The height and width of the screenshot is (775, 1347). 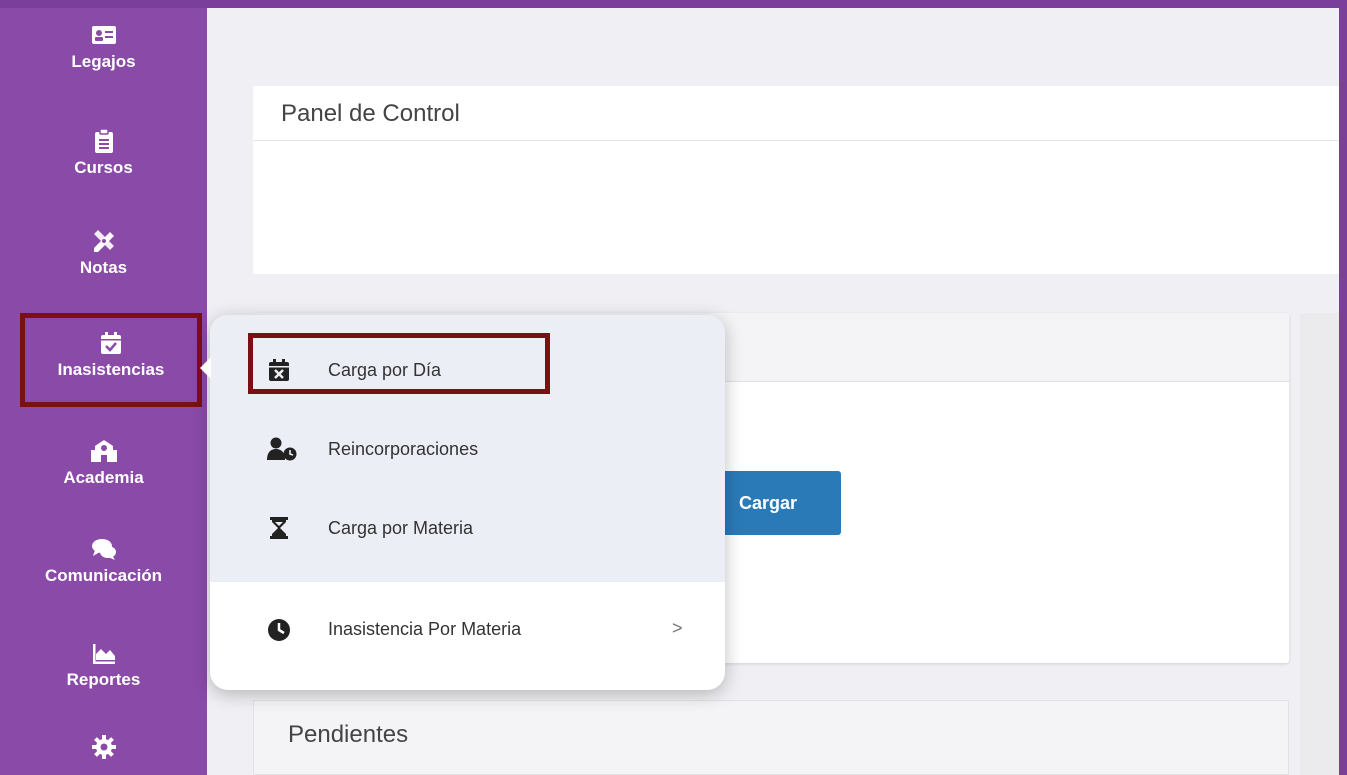 What do you see at coordinates (103, 140) in the screenshot?
I see `clipboard-icon` at bounding box center [103, 140].